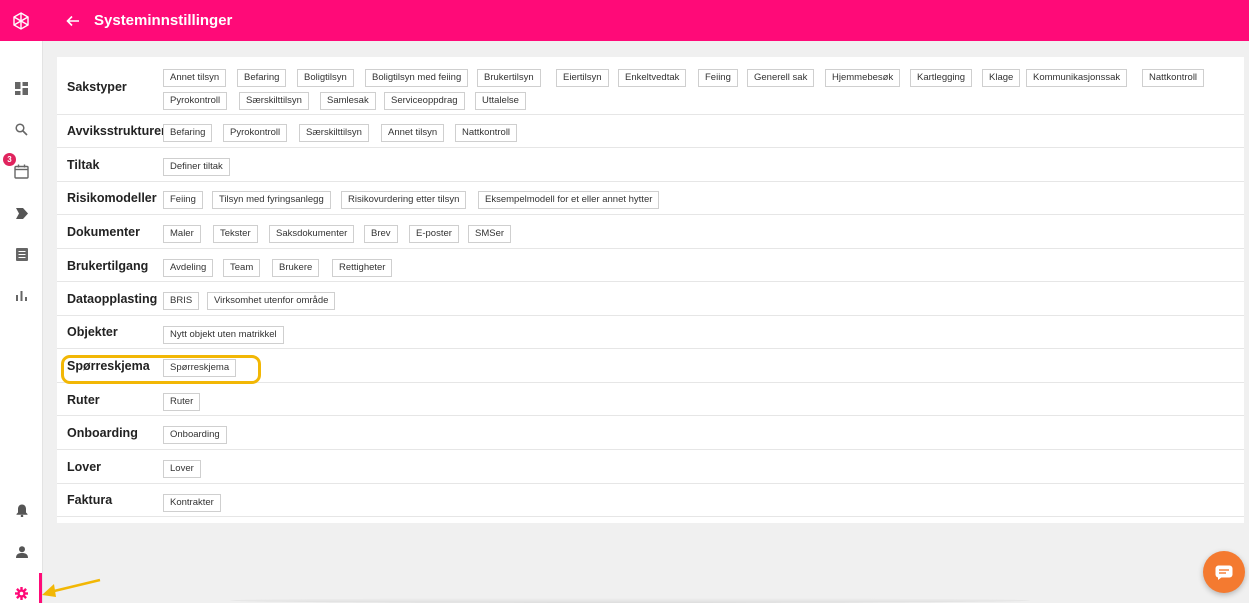 The width and height of the screenshot is (1249, 603). What do you see at coordinates (417, 78) in the screenshot?
I see `option-chip: Boligtilsyn med feiing` at bounding box center [417, 78].